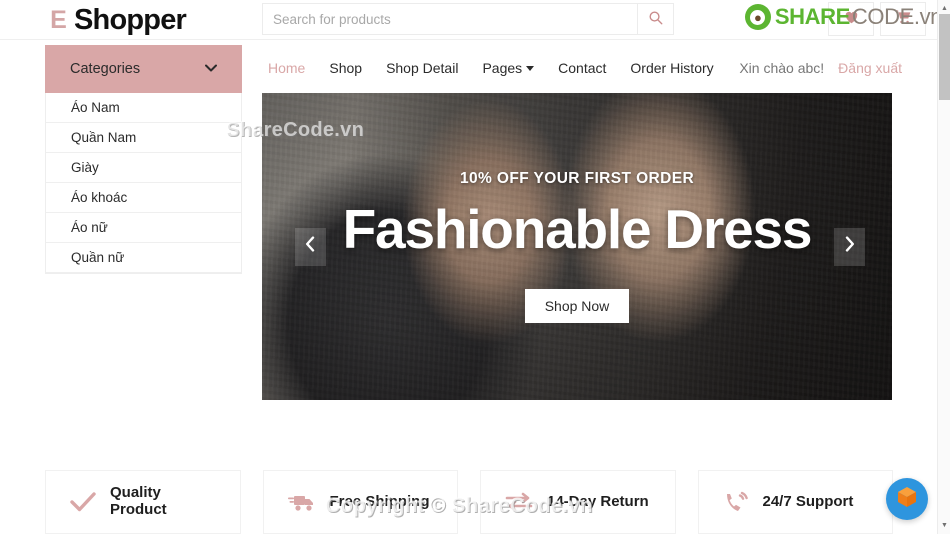 This screenshot has width=950, height=534. Describe the element at coordinates (671, 68) in the screenshot. I see `nav-link-order-history: Order History` at that location.